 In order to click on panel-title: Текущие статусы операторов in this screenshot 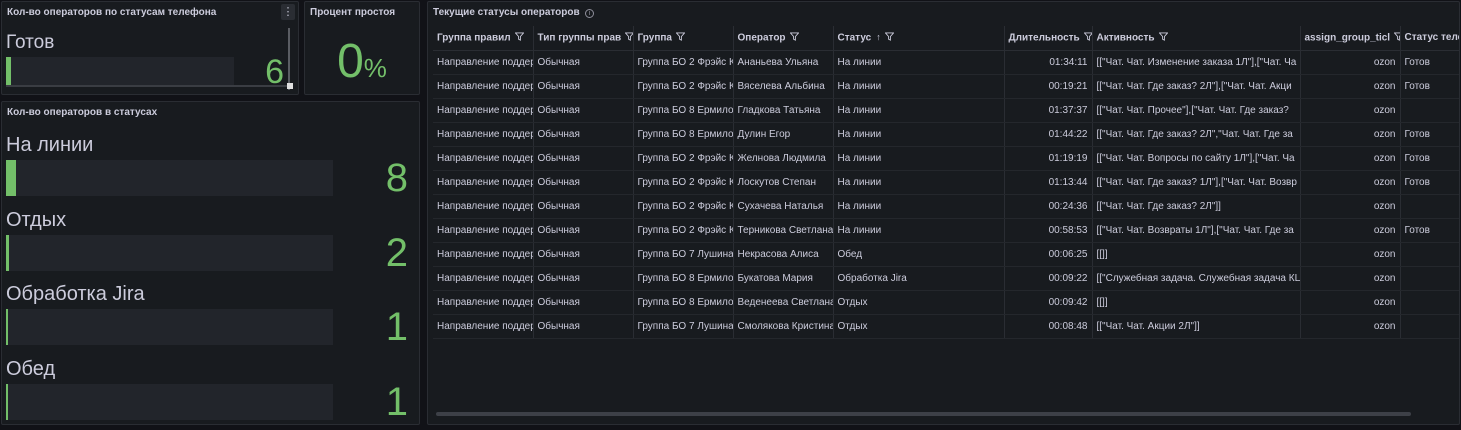, I will do `click(506, 12)`.